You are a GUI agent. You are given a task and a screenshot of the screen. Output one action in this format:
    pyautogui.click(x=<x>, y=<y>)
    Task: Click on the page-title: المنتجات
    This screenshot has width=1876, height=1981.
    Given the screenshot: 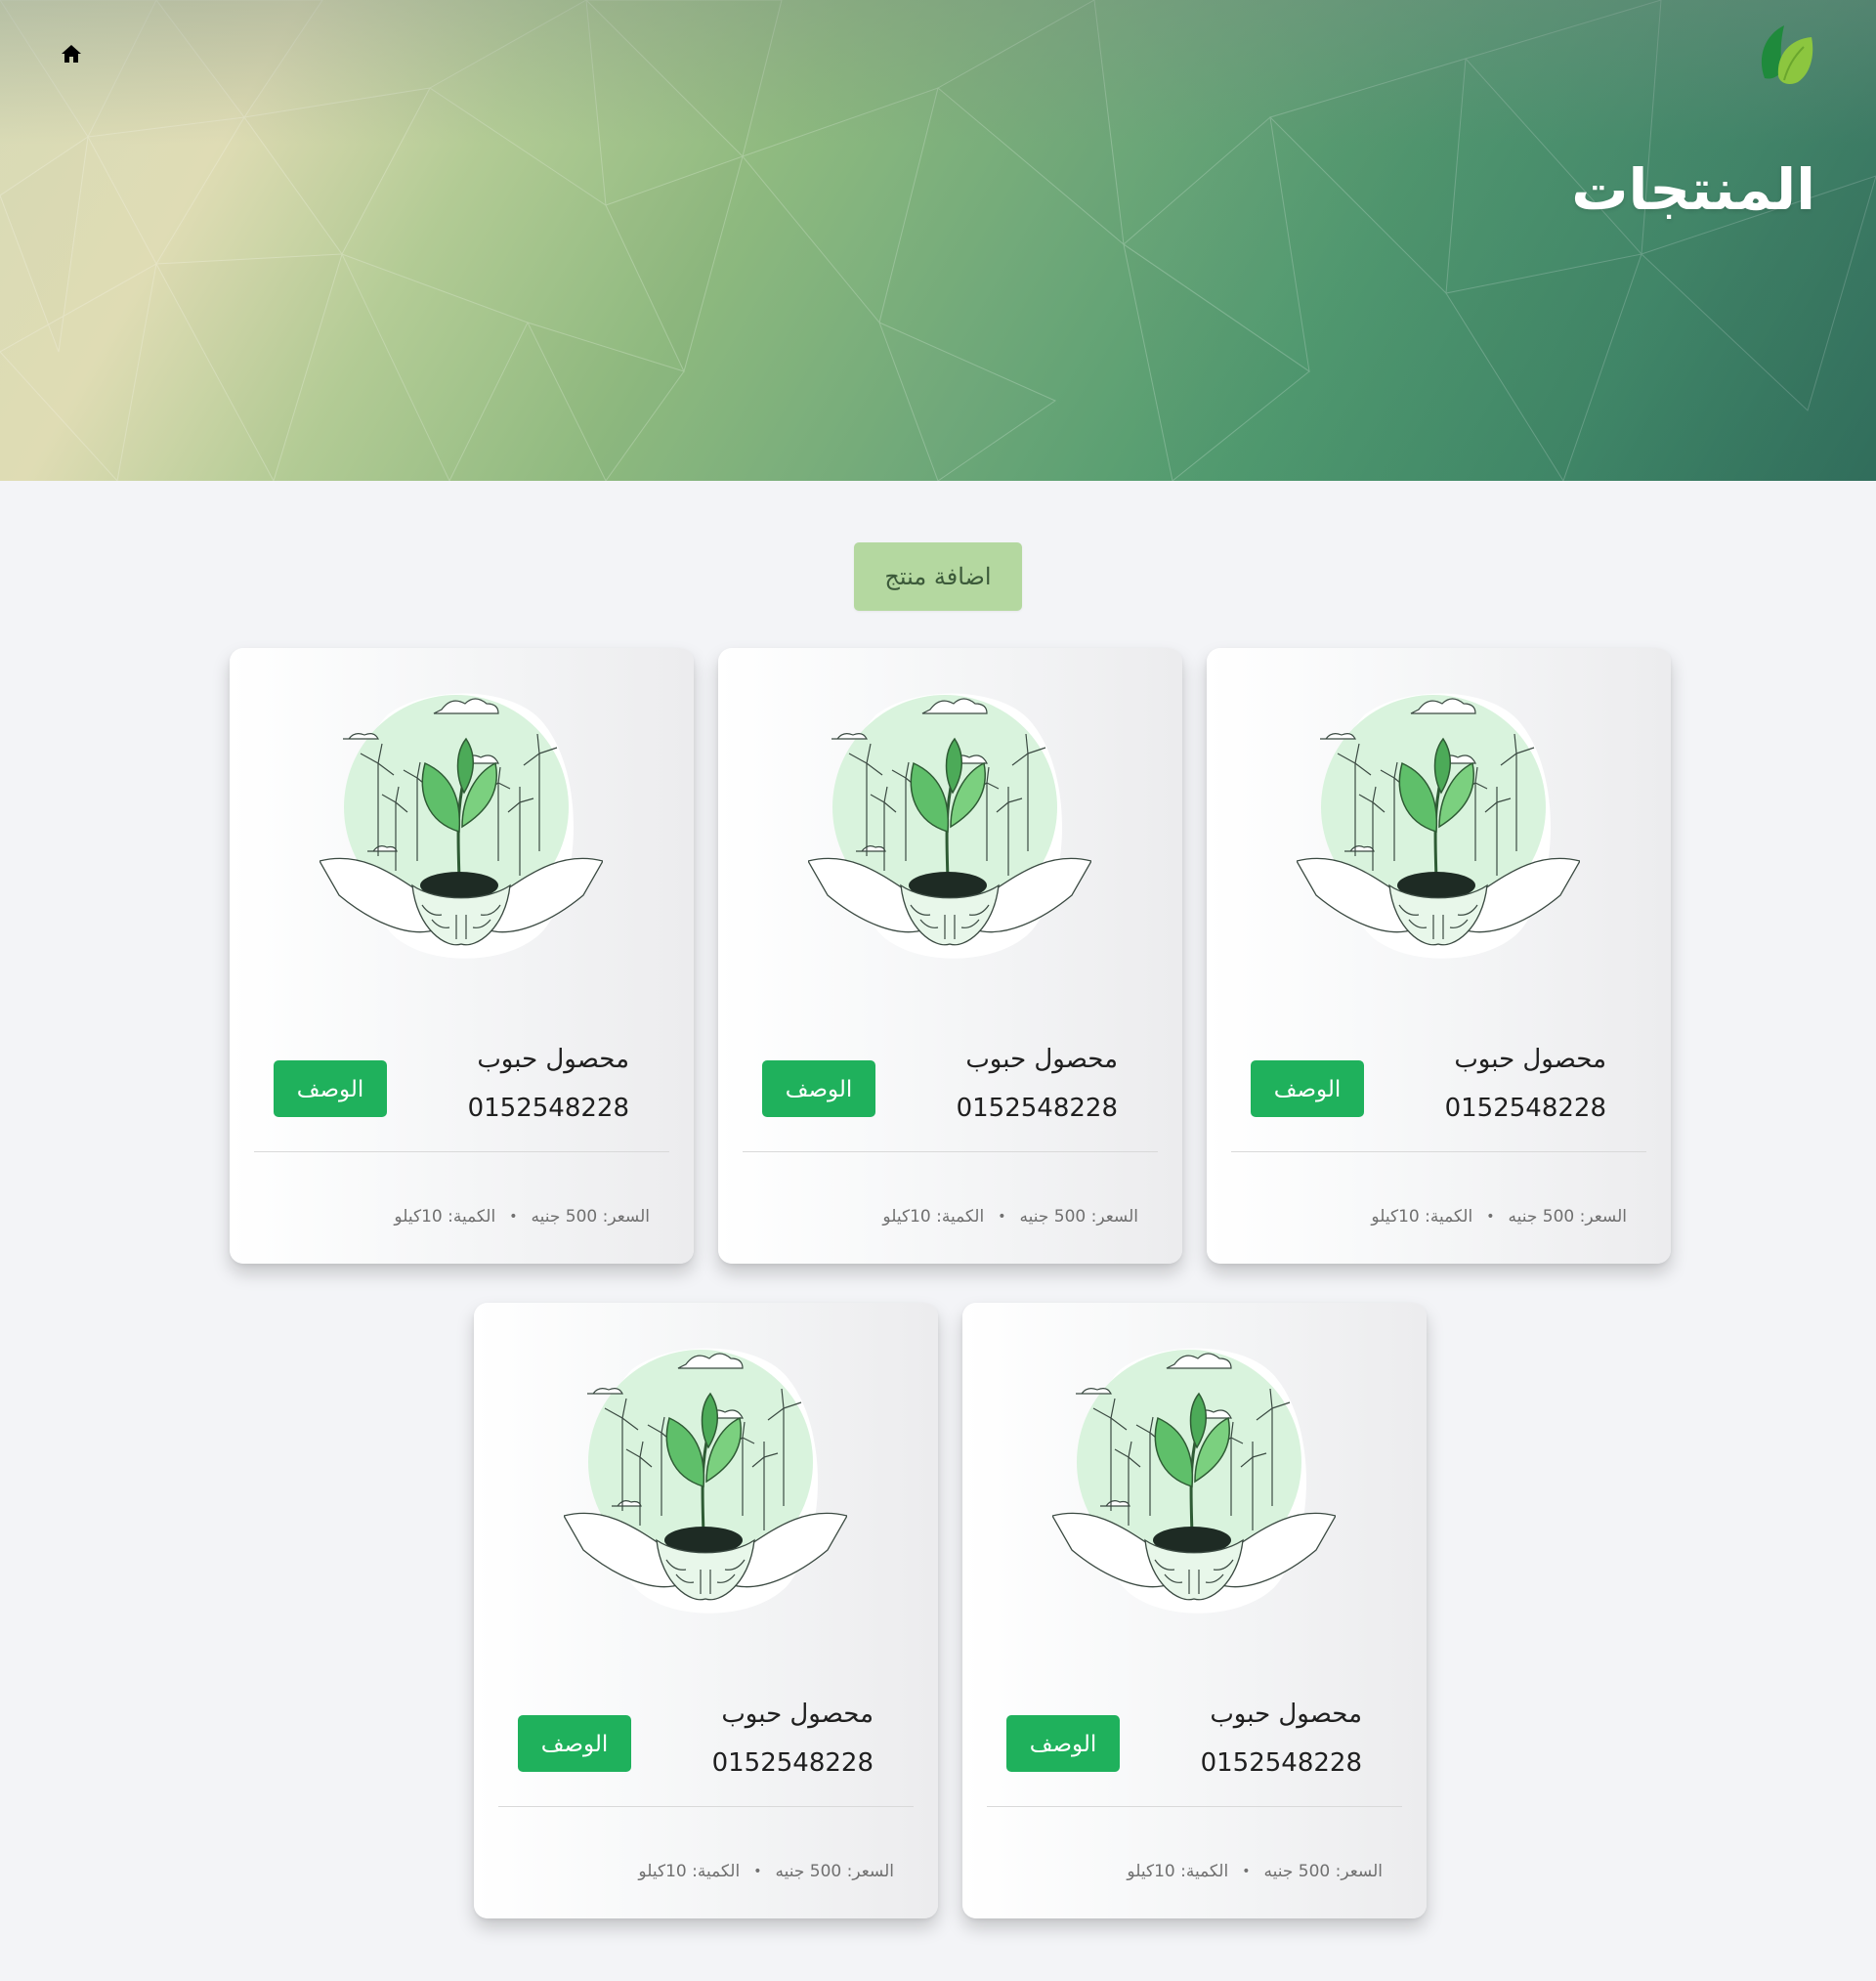 What is the action you would take?
    pyautogui.click(x=1693, y=189)
    